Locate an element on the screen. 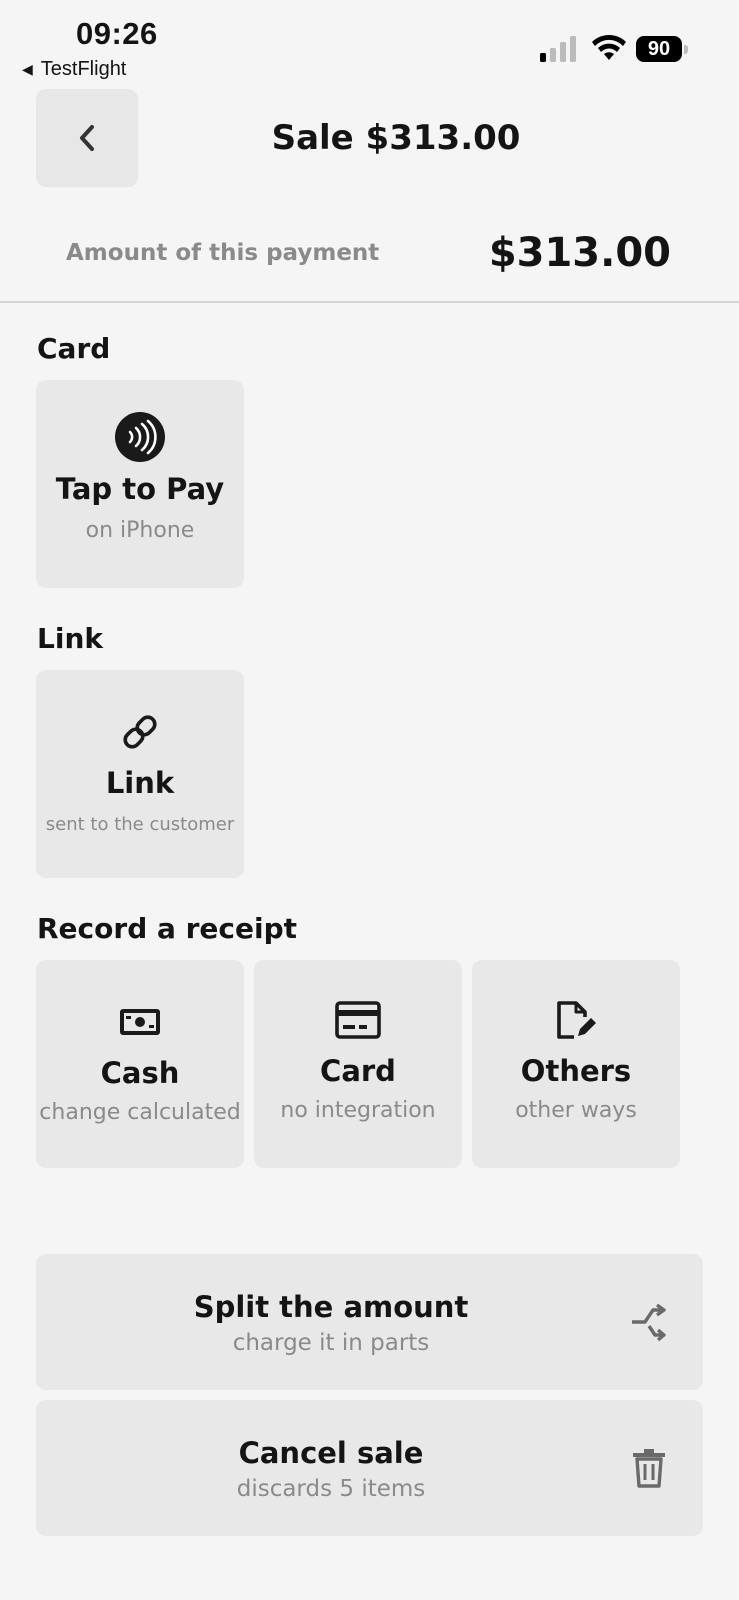 The height and width of the screenshot is (1600, 739). back-to-testflight-link: ◀ TestFlight is located at coordinates (74, 69).